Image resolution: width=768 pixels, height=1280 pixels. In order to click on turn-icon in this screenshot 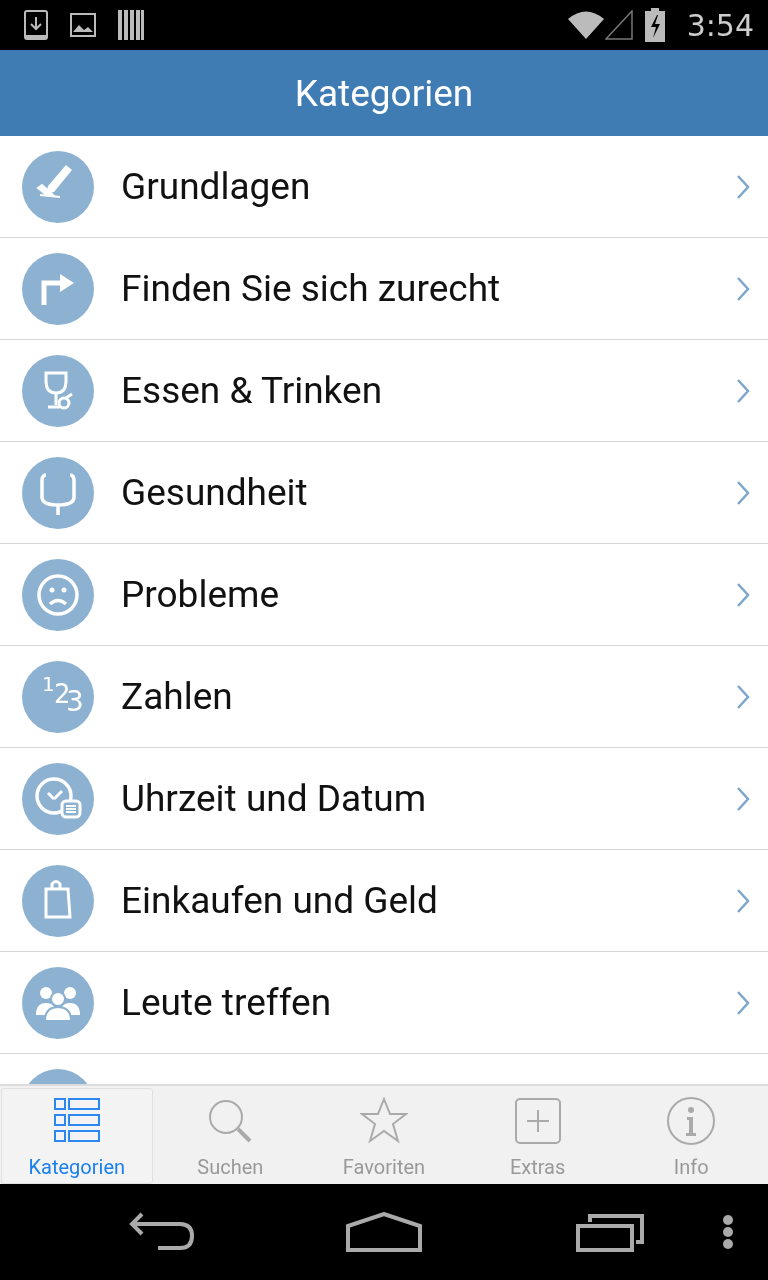, I will do `click(58, 288)`.